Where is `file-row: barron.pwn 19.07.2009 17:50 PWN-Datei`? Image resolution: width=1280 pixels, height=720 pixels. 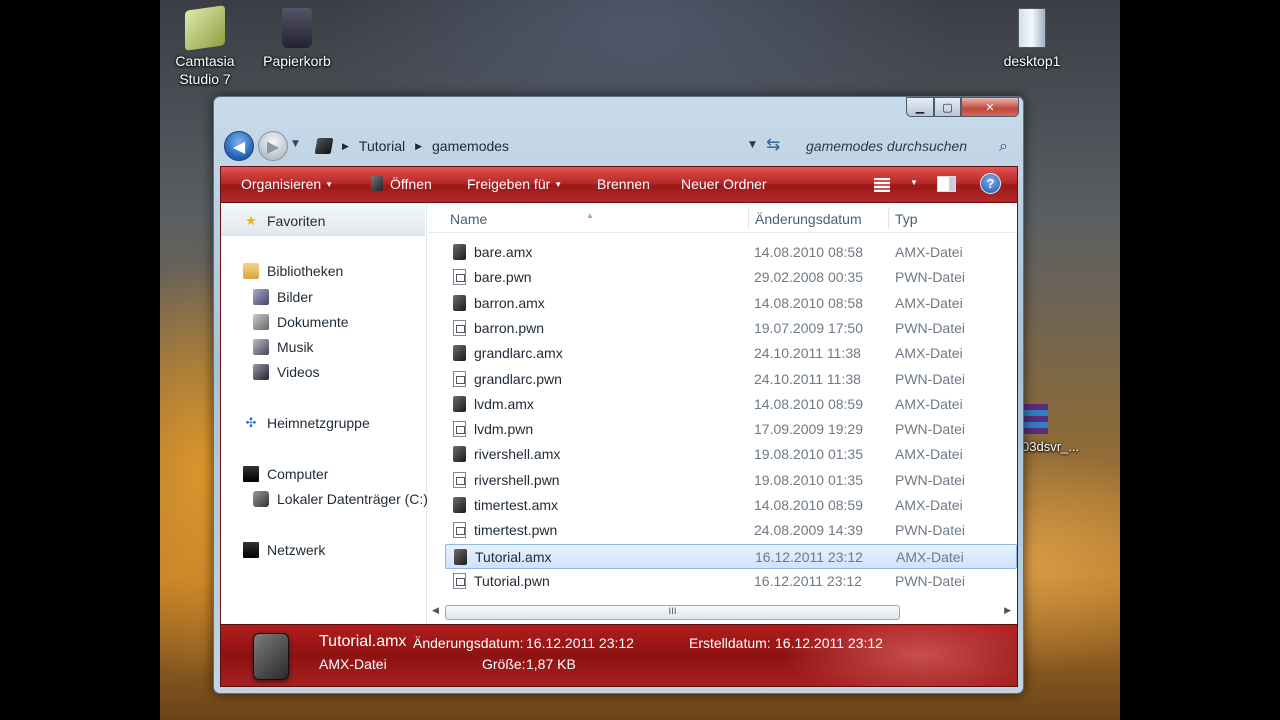 file-row: barron.pwn 19.07.2009 17:50 PWN-Datei is located at coordinates (731, 328).